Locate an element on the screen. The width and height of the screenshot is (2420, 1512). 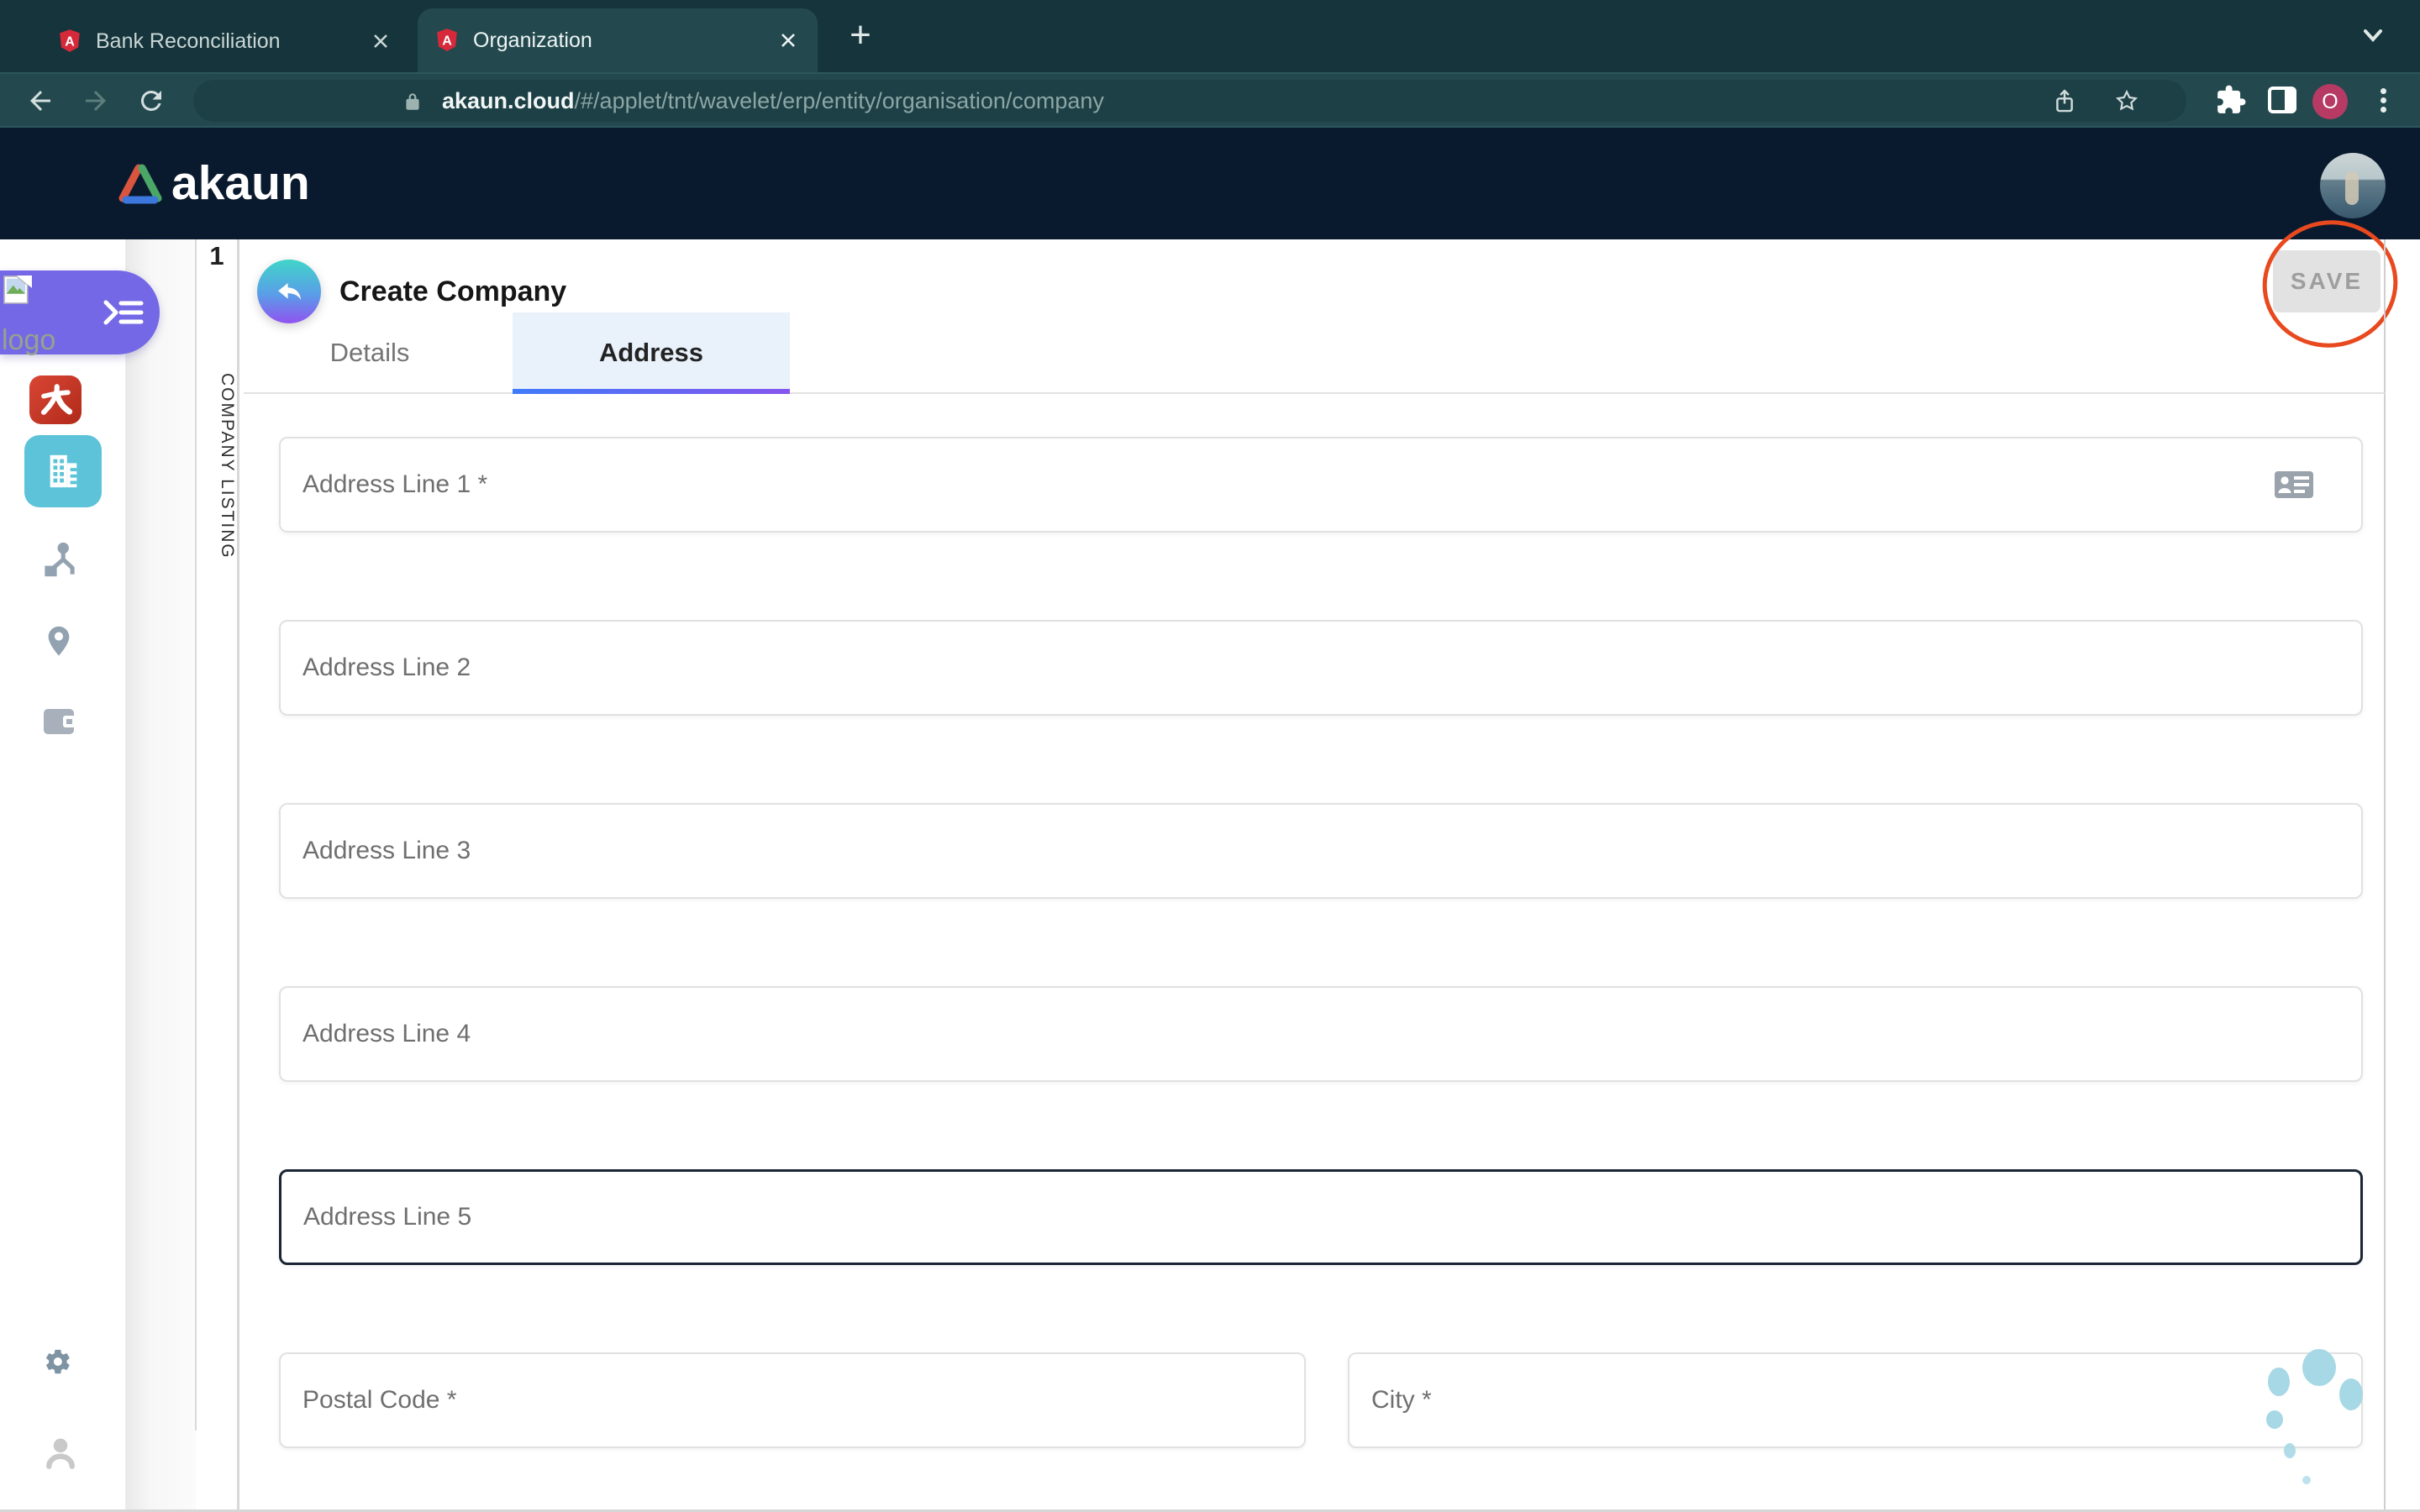
akaun-logo-icon is located at coordinates (140, 184).